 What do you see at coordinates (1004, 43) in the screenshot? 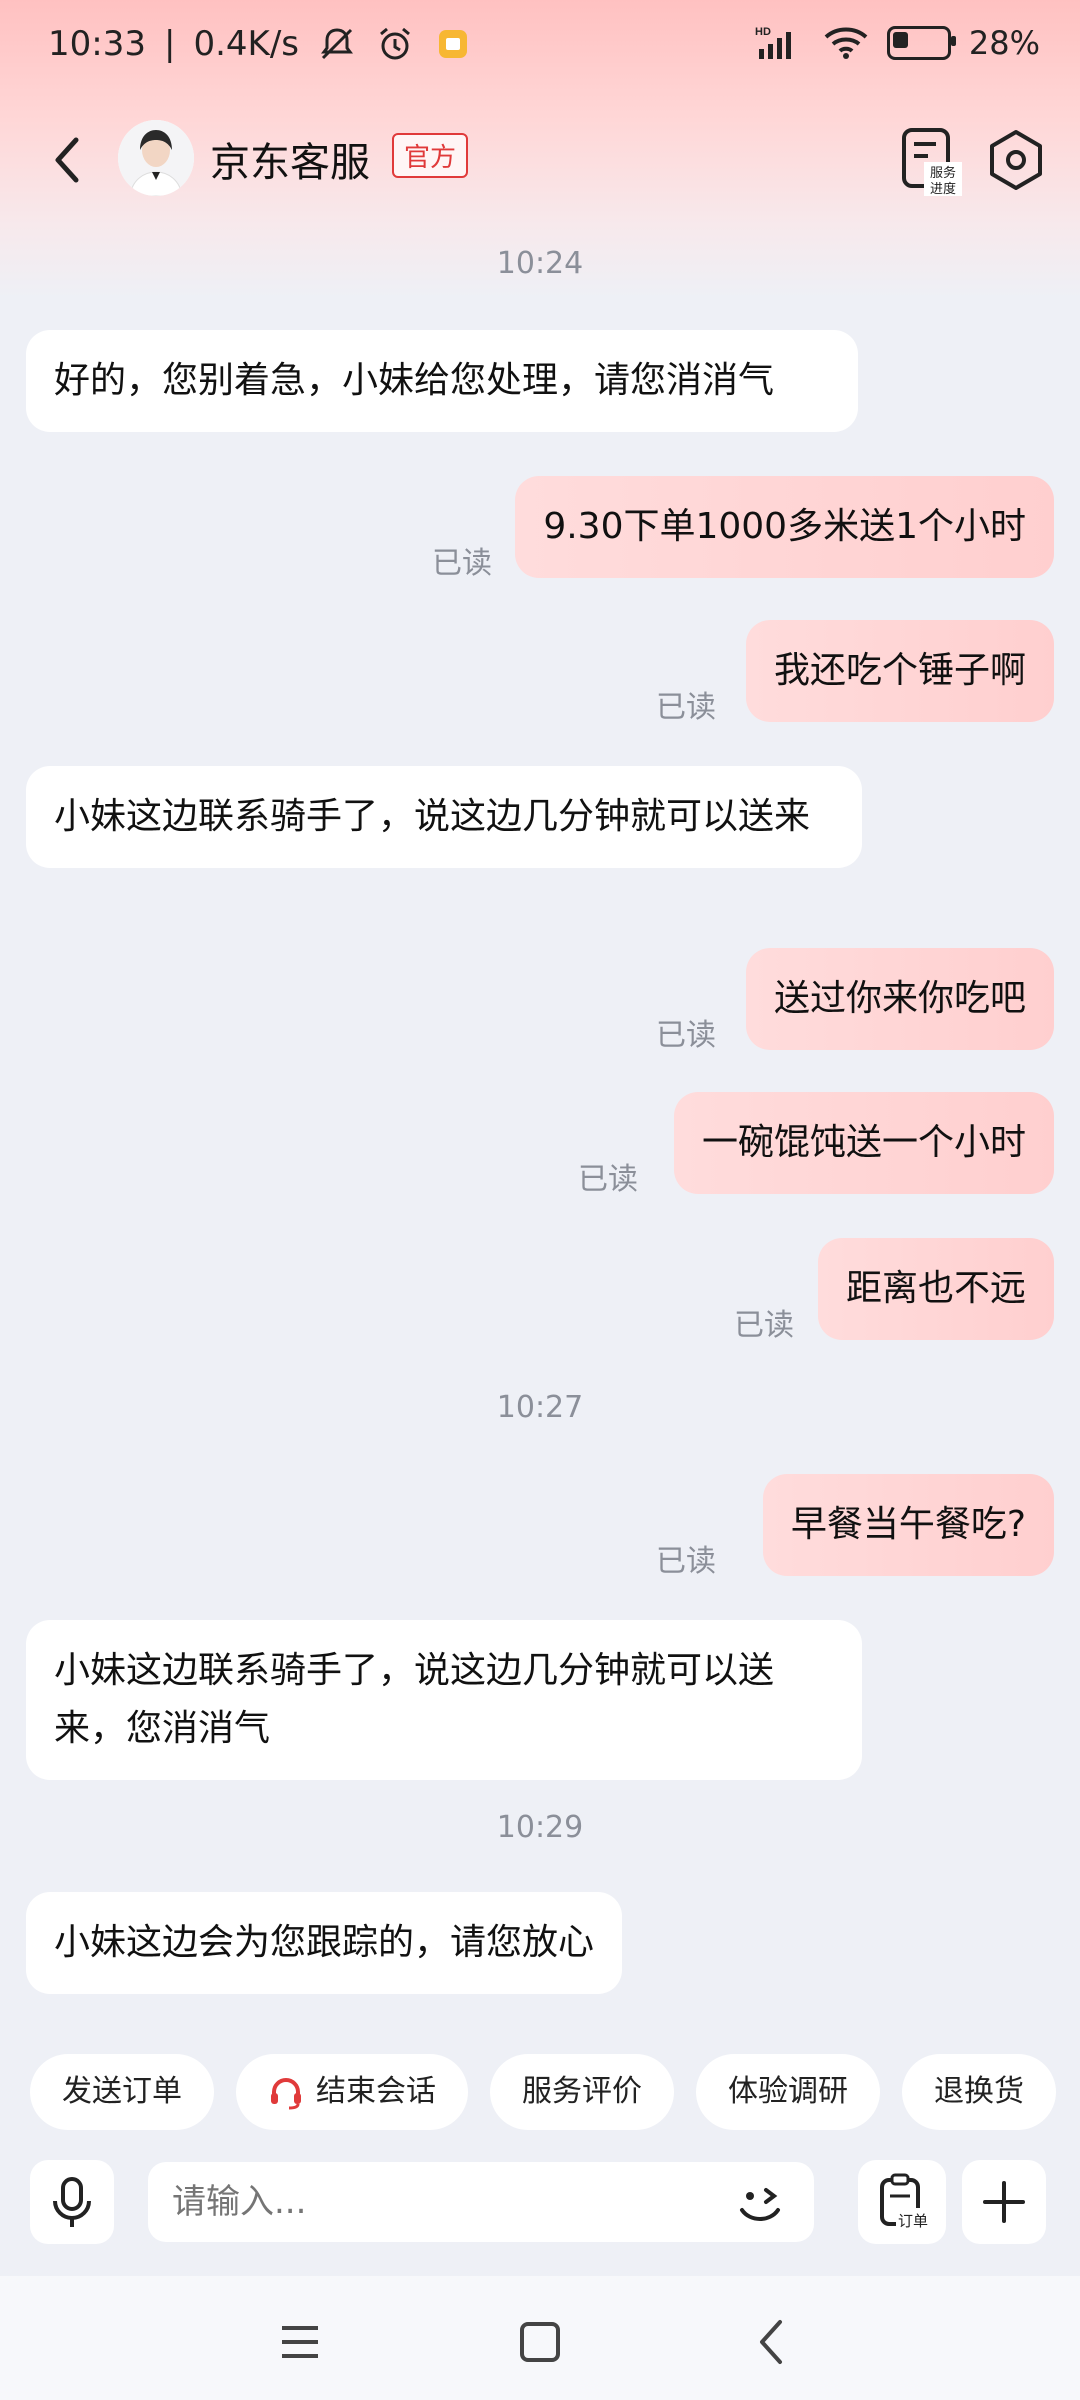
I see `battery-percent: 28%` at bounding box center [1004, 43].